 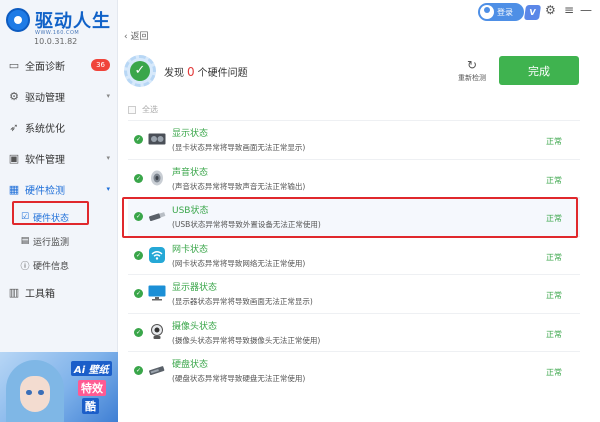 What do you see at coordinates (139, 37) in the screenshot?
I see `back-label: 返回` at bounding box center [139, 37].